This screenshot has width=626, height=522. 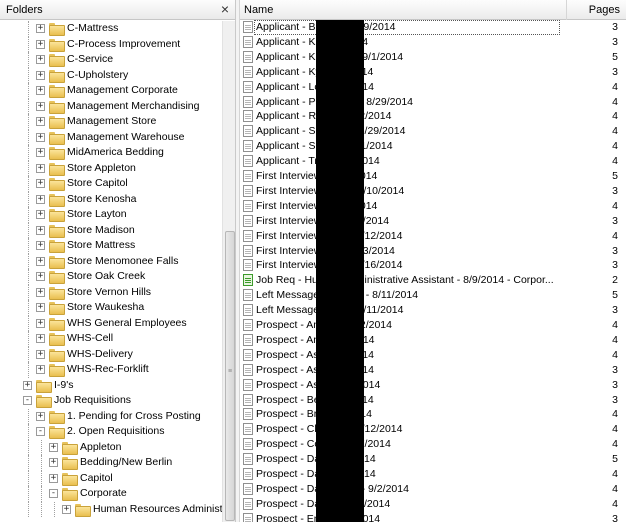 I want to click on document-row: Prospect - Bec 8/11/2014 3, so click(x=433, y=400).